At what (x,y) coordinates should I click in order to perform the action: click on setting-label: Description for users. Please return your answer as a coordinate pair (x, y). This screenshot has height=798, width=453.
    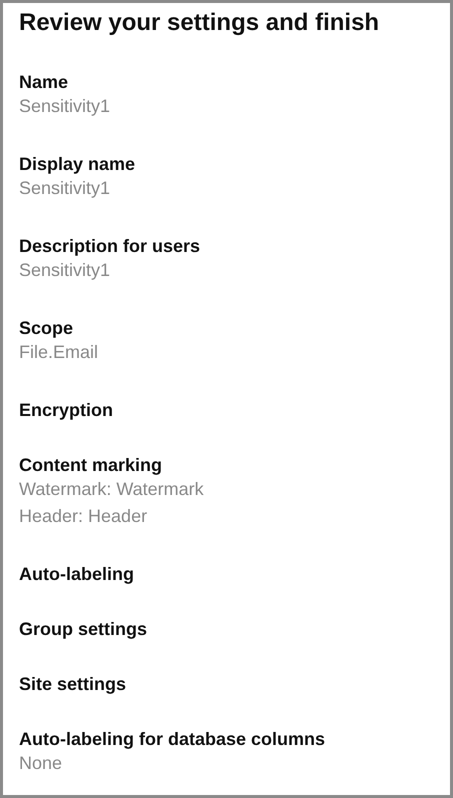
    Looking at the image, I should click on (110, 246).